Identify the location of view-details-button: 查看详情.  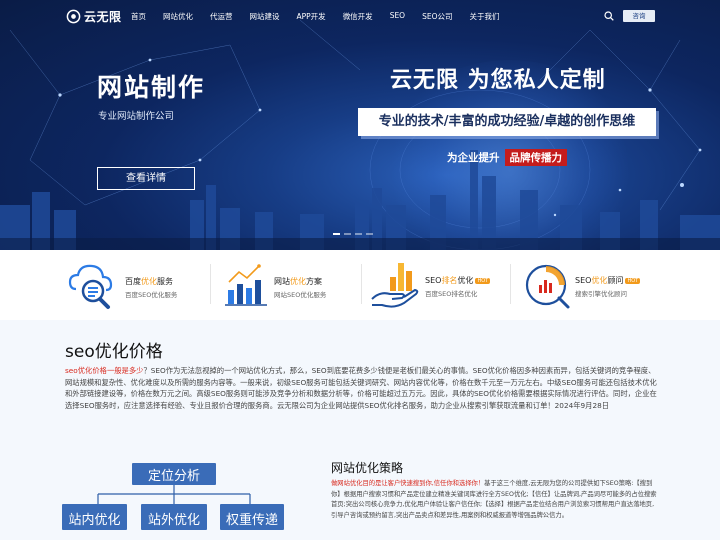
(146, 178).